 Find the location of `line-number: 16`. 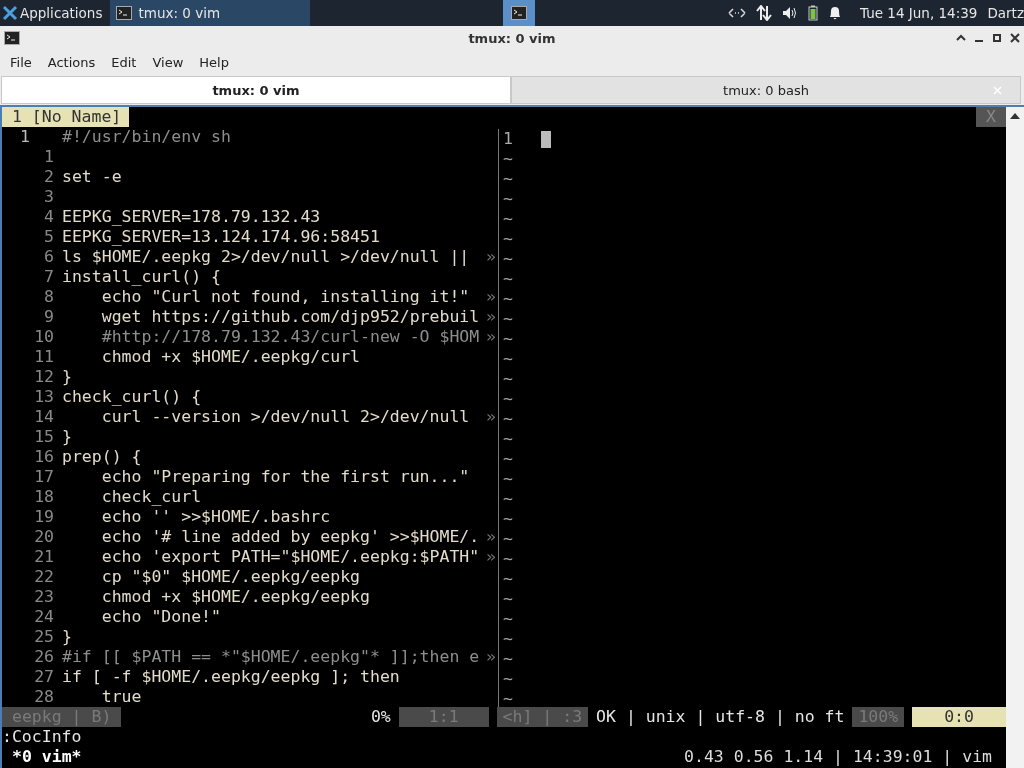

line-number: 16 is located at coordinates (44, 457).